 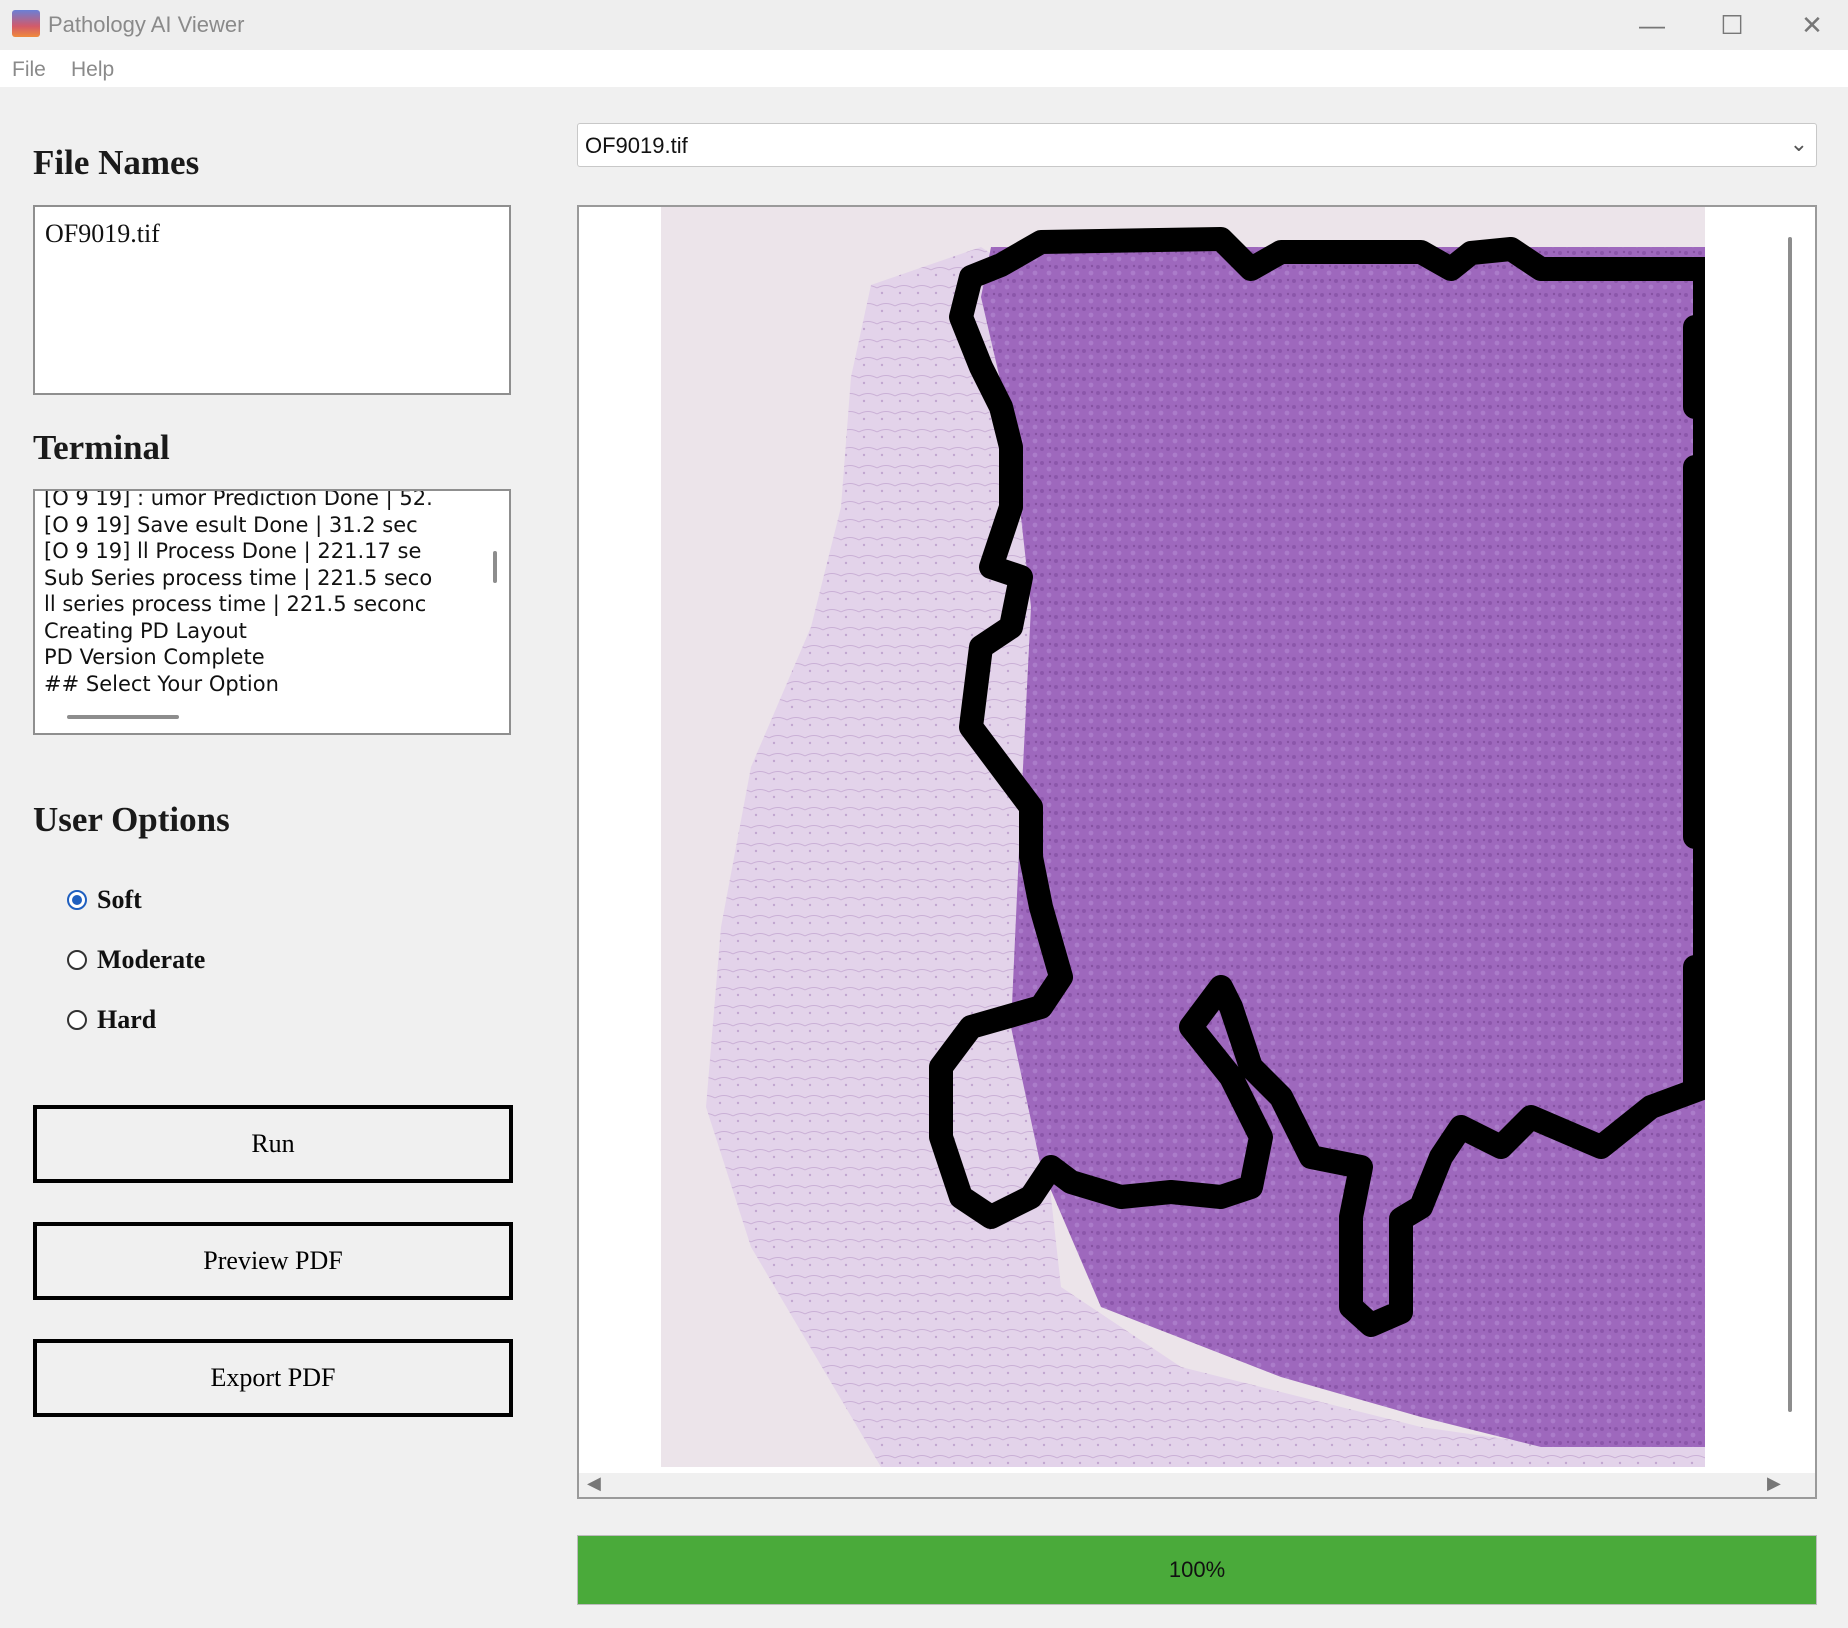 I want to click on selected-file-value: OF9019.tif, so click(x=636, y=145).